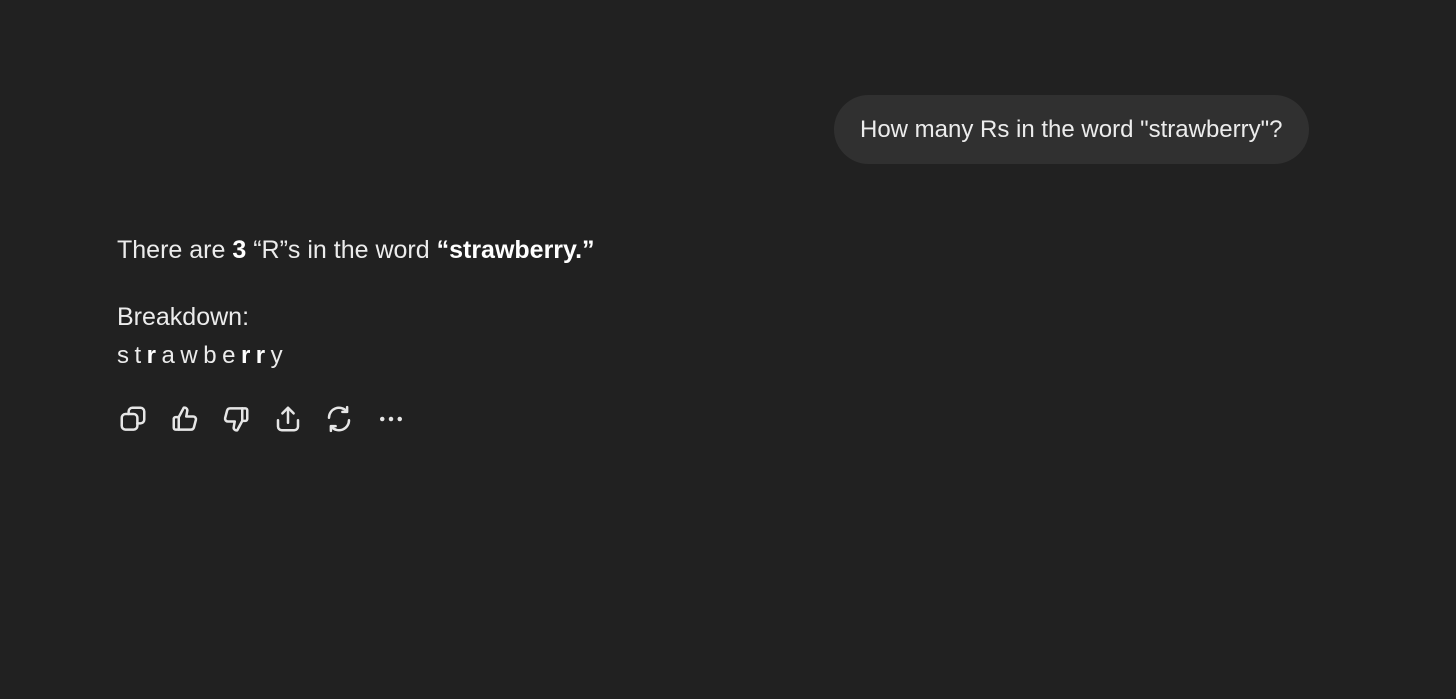 This screenshot has height=699, width=1456. I want to click on thumbs-up-button, so click(185, 419).